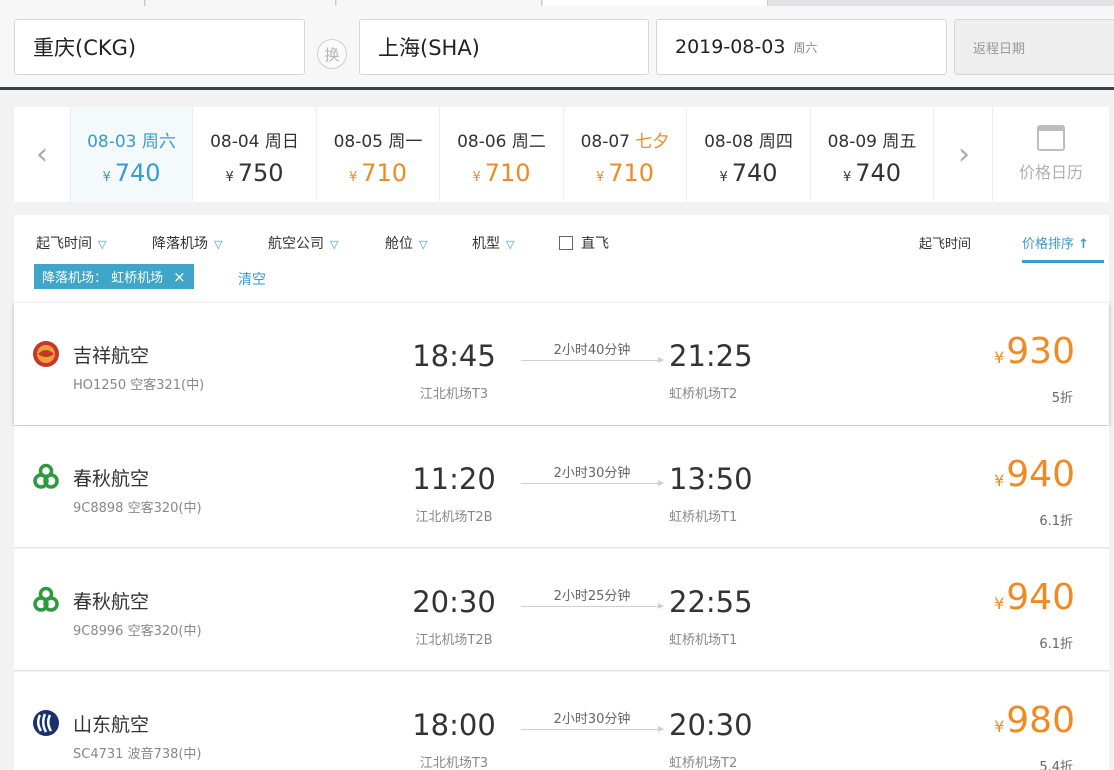 This screenshot has height=770, width=1114. Describe the element at coordinates (64, 244) in the screenshot. I see `filter-label: 起飞时间` at that location.